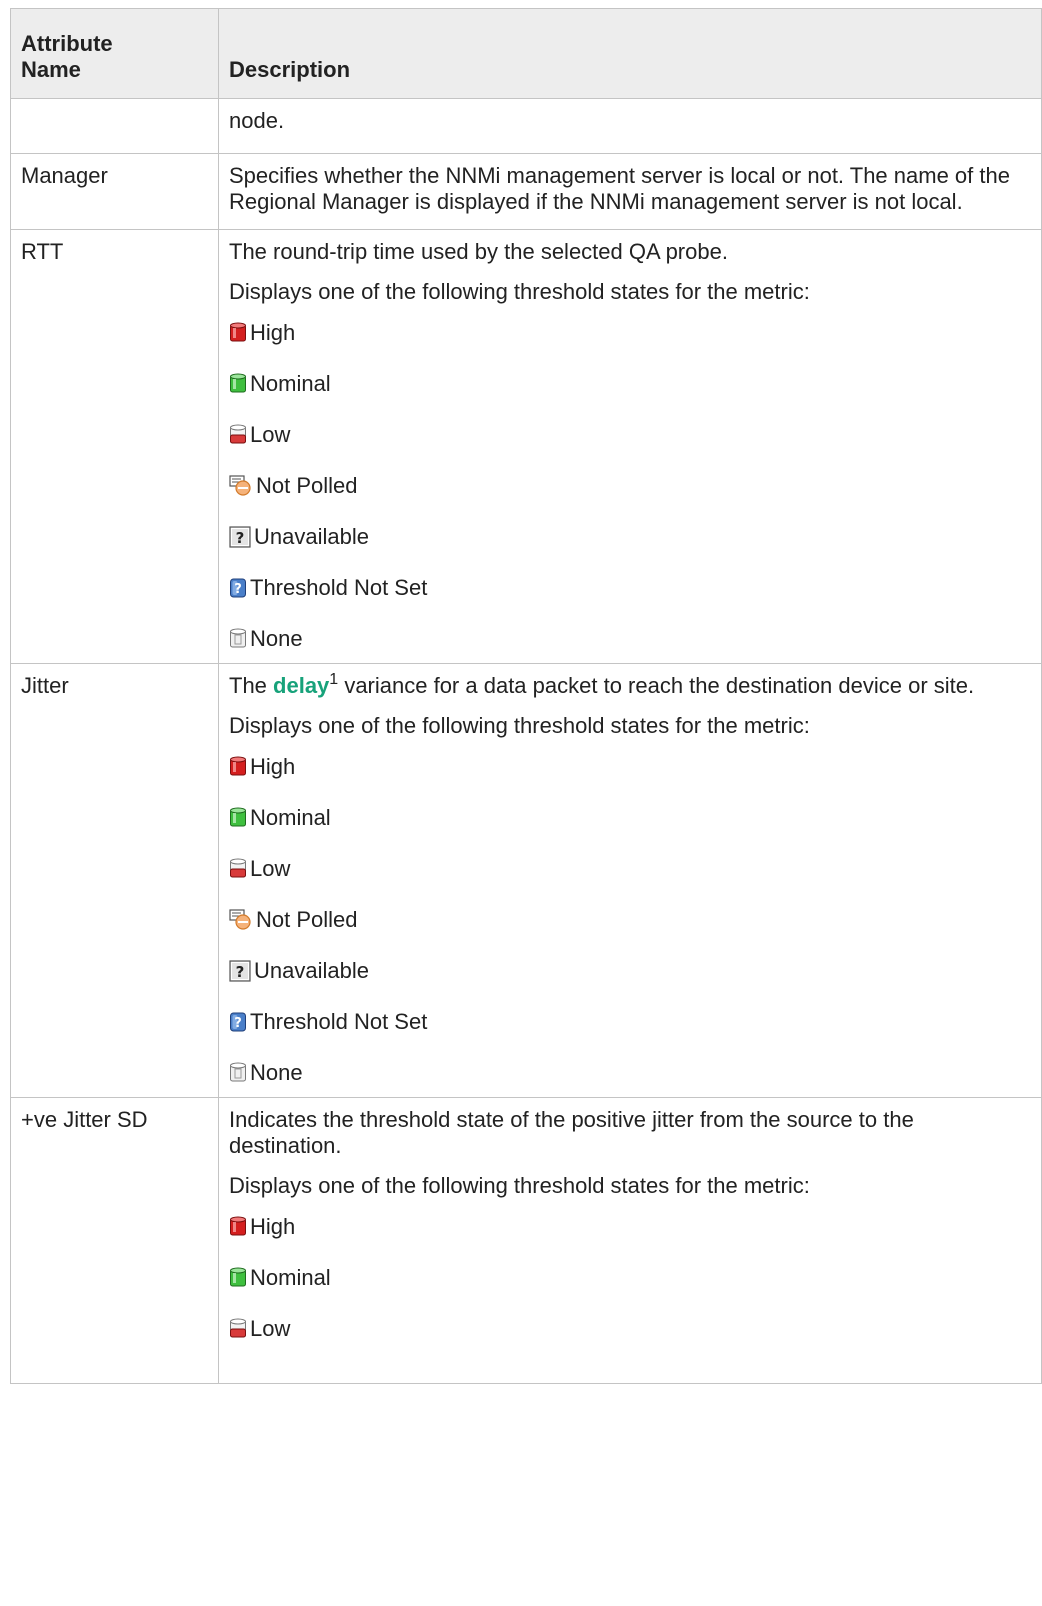  Describe the element at coordinates (114, 880) in the screenshot. I see `attribute-name-cell: Jitter` at that location.